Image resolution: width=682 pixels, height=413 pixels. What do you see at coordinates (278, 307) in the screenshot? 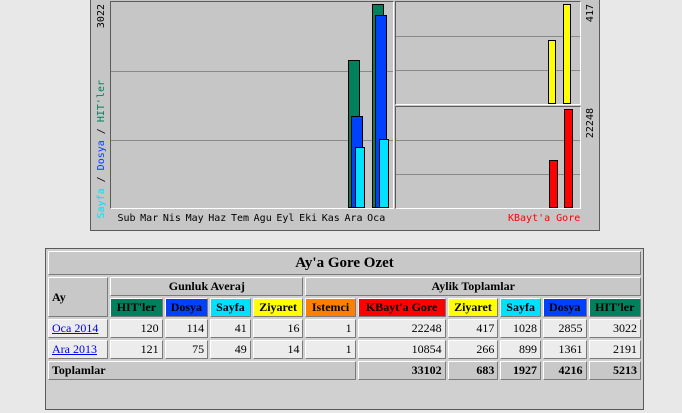
I see `col-daily-visits: Ziyaret` at bounding box center [278, 307].